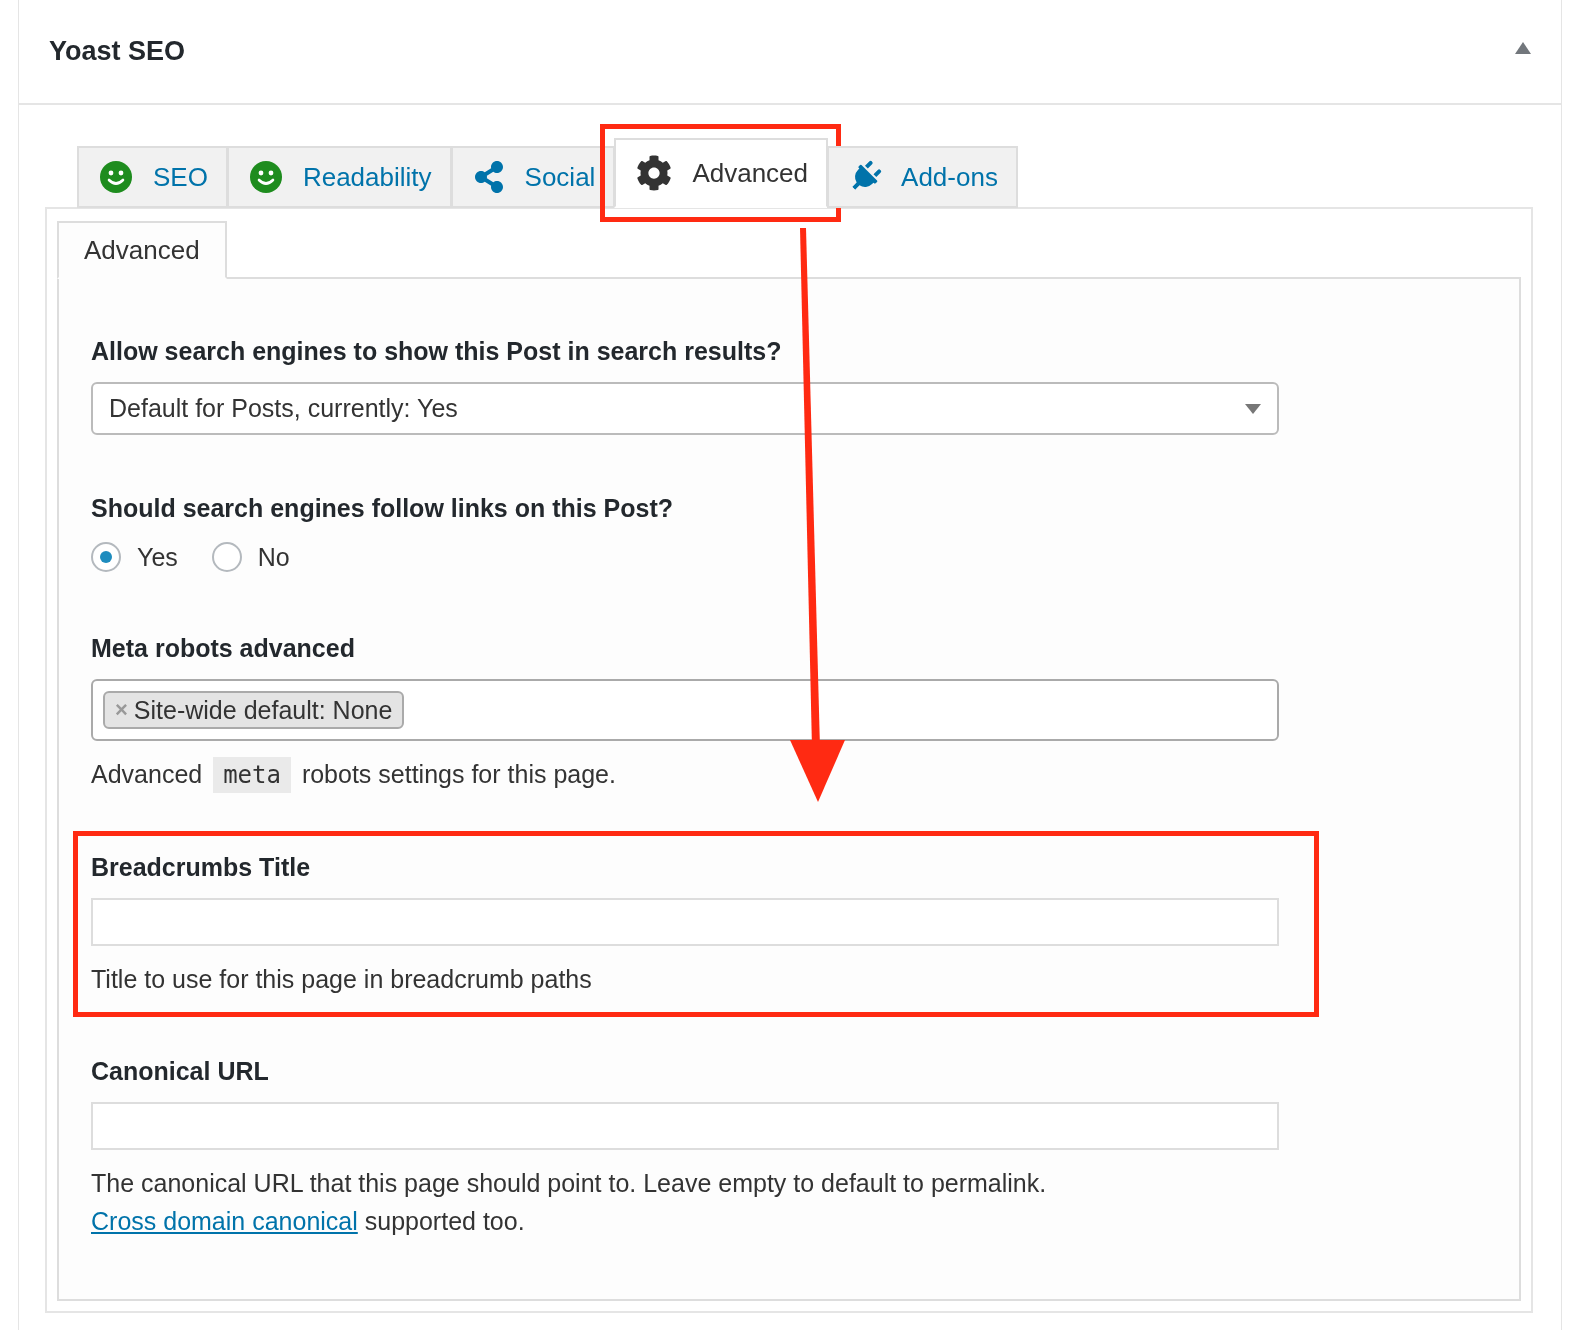 The image size is (1582, 1330). Describe the element at coordinates (721, 173) in the screenshot. I see `tab: Advanced` at that location.